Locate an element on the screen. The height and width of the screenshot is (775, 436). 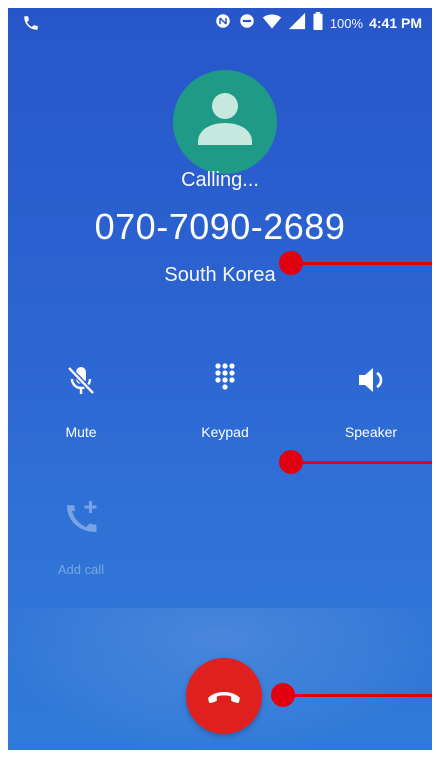
nfc-icon is located at coordinates (223, 23).